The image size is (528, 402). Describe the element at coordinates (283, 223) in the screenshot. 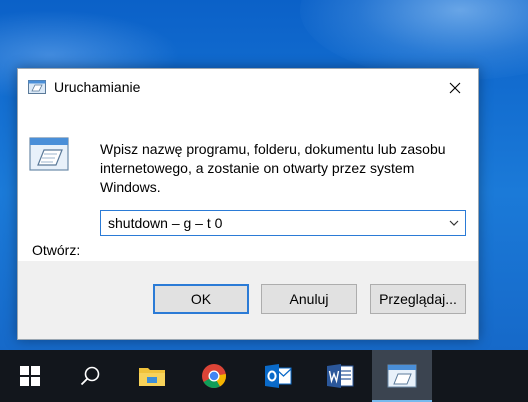

I see `open-combobox: shutdown – g – t 0` at that location.